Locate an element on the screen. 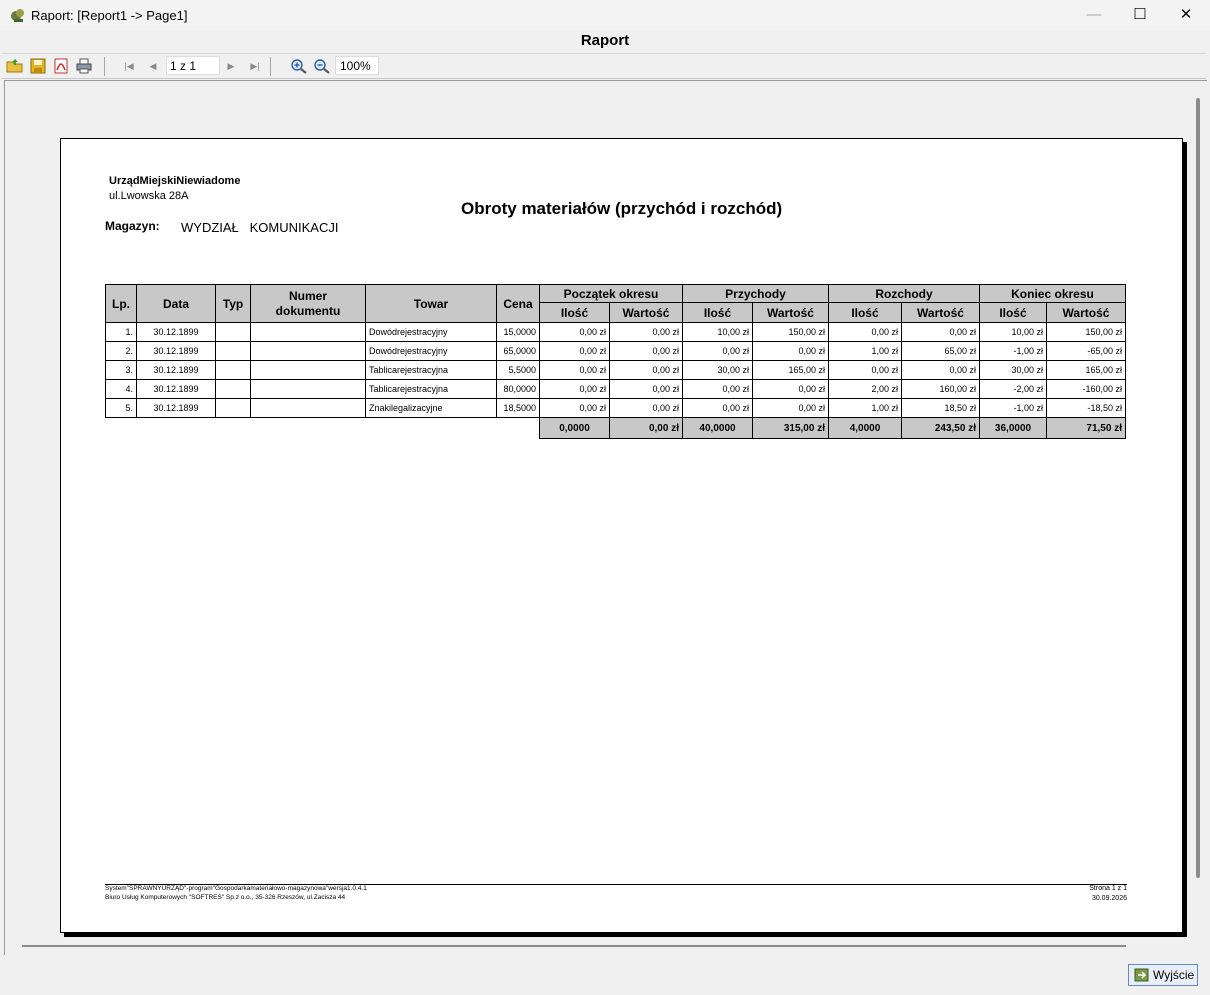 The width and height of the screenshot is (1210, 995). cell-lp: 5. is located at coordinates (121, 408).